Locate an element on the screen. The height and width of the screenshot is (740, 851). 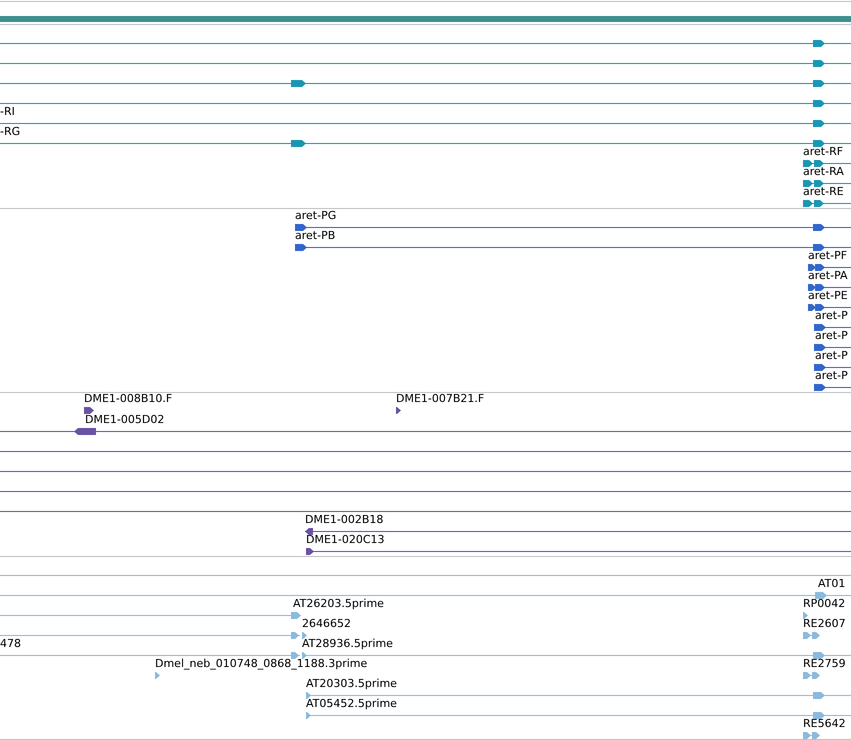
feature-label: 2646652 is located at coordinates (326, 623).